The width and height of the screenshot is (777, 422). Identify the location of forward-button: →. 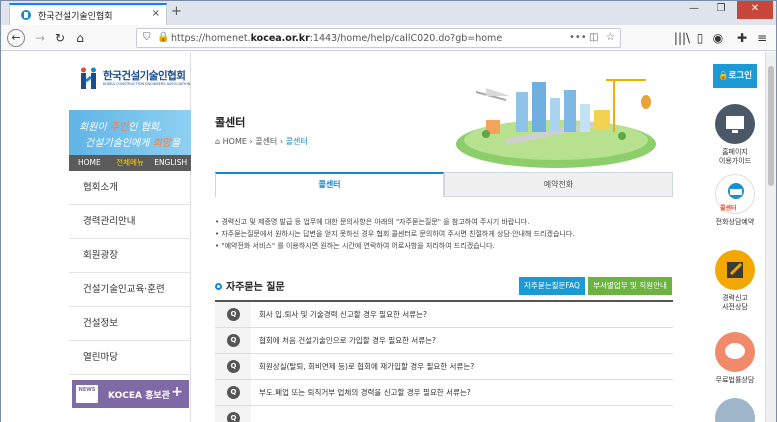
(40, 38).